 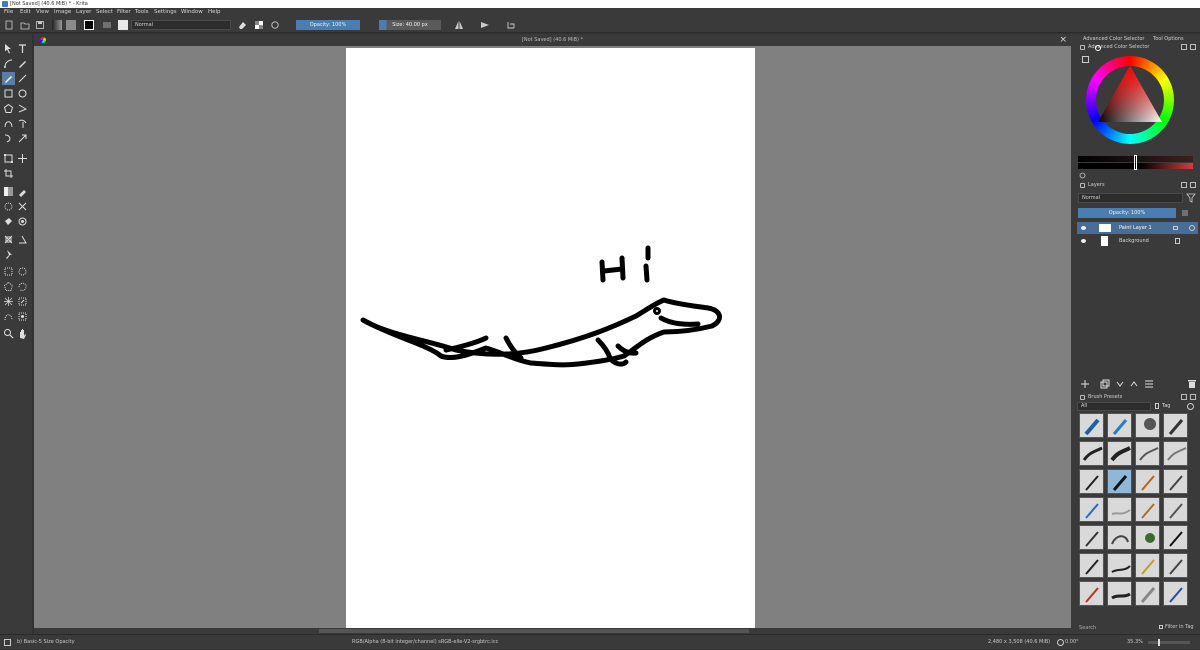 What do you see at coordinates (8, 173) in the screenshot?
I see `crop-tool-icon` at bounding box center [8, 173].